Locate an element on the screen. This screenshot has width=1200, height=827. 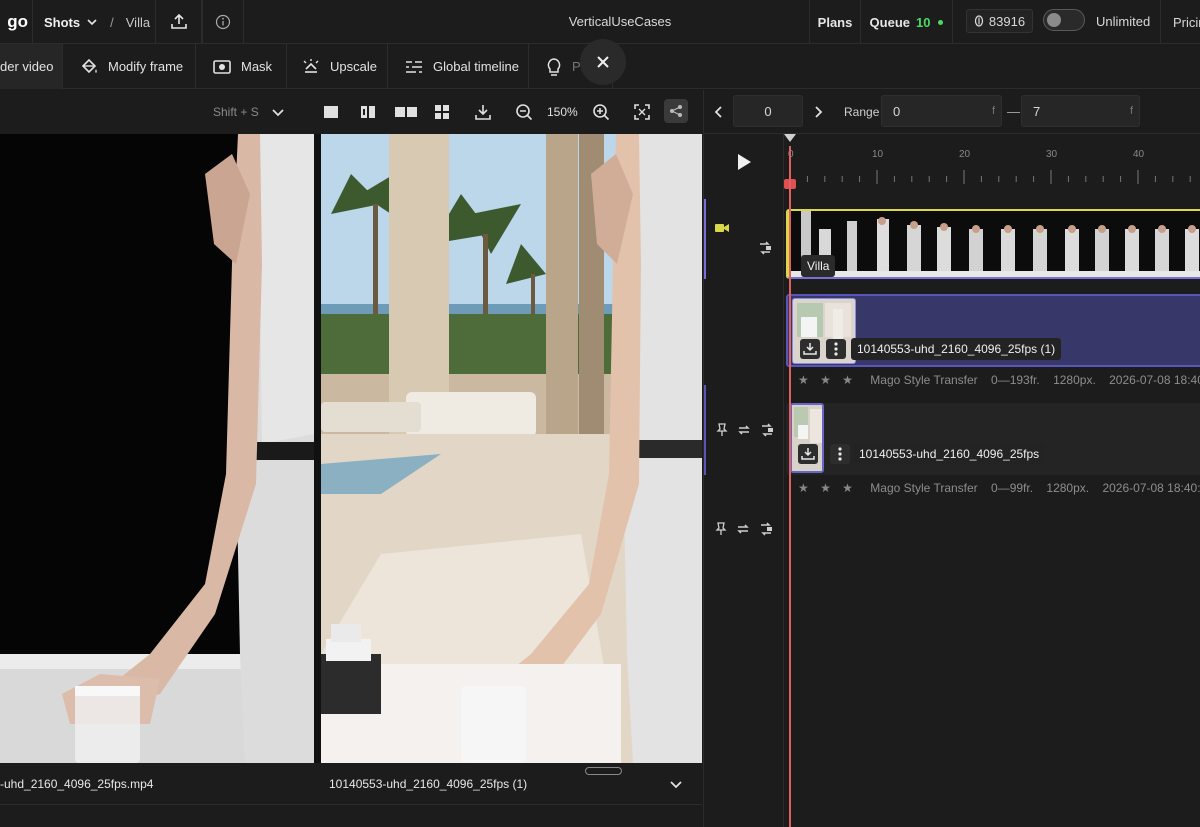
clip-2-rating: ★ ★ ★ is located at coordinates (827, 488).